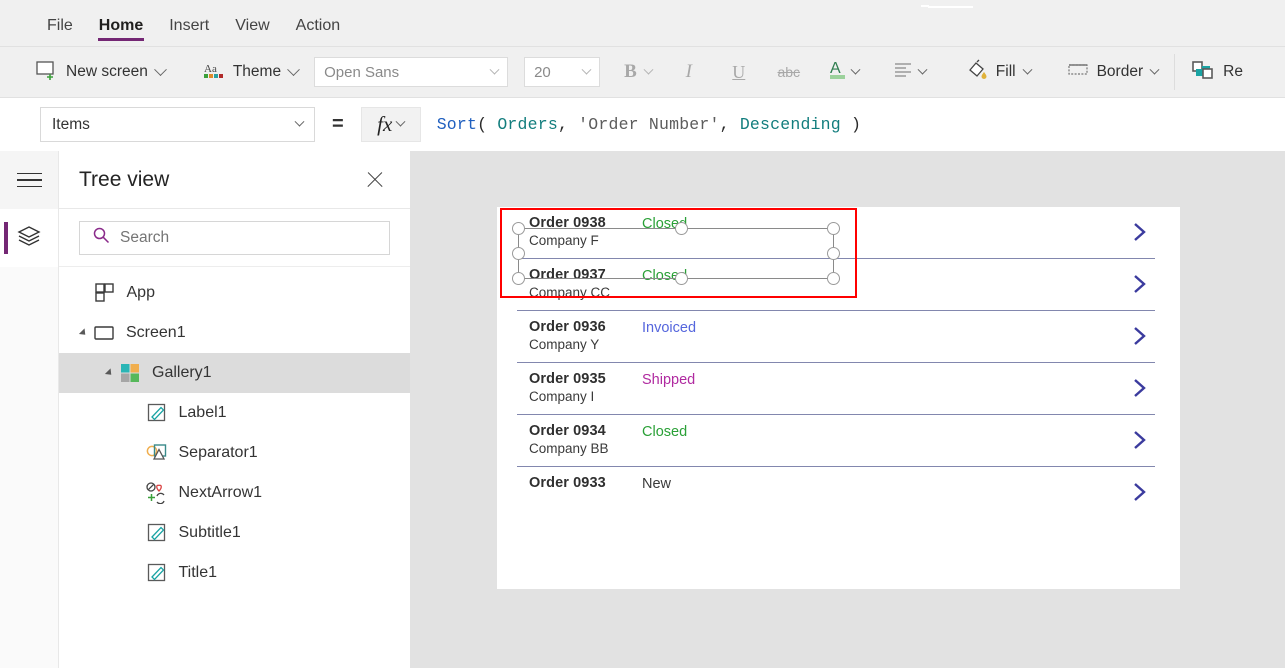 The width and height of the screenshot is (1285, 668). Describe the element at coordinates (1233, 71) in the screenshot. I see `reorder-label: Re` at that location.